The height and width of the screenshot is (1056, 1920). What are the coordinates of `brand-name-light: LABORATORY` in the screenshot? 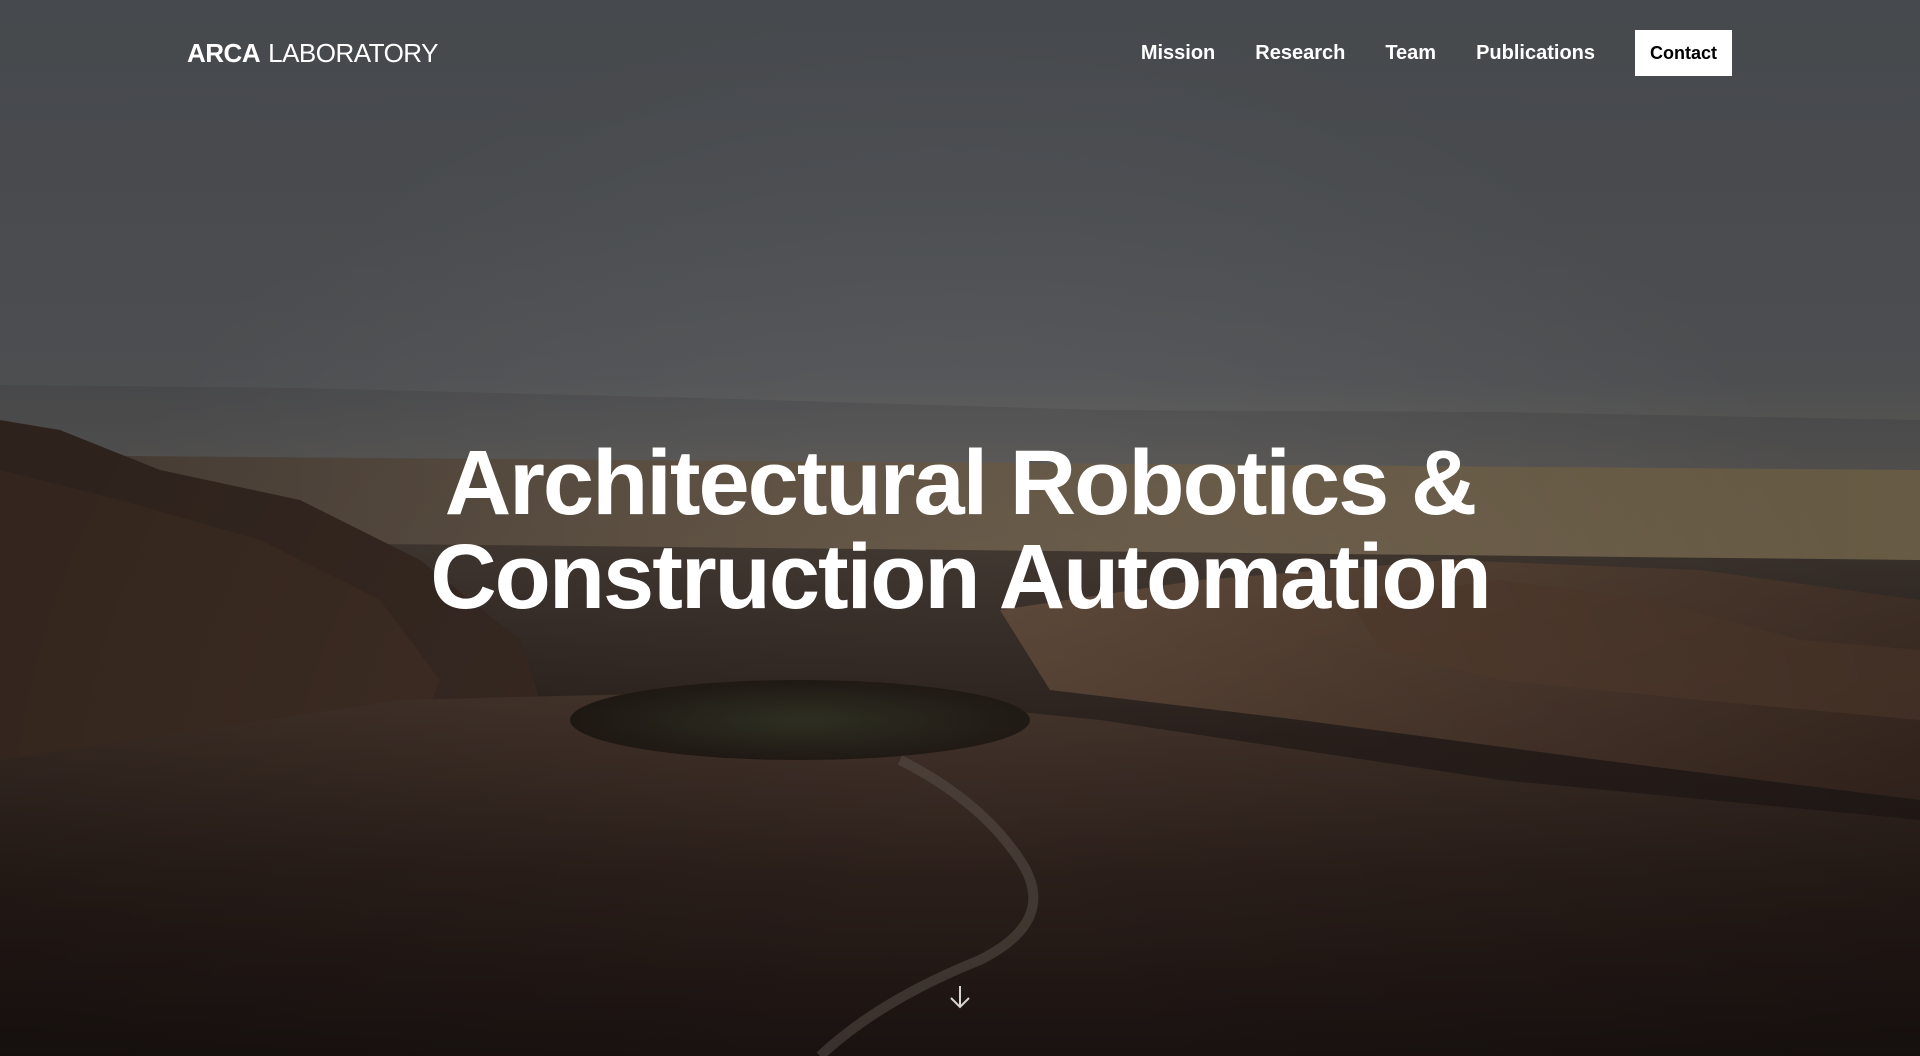 It's located at (353, 53).